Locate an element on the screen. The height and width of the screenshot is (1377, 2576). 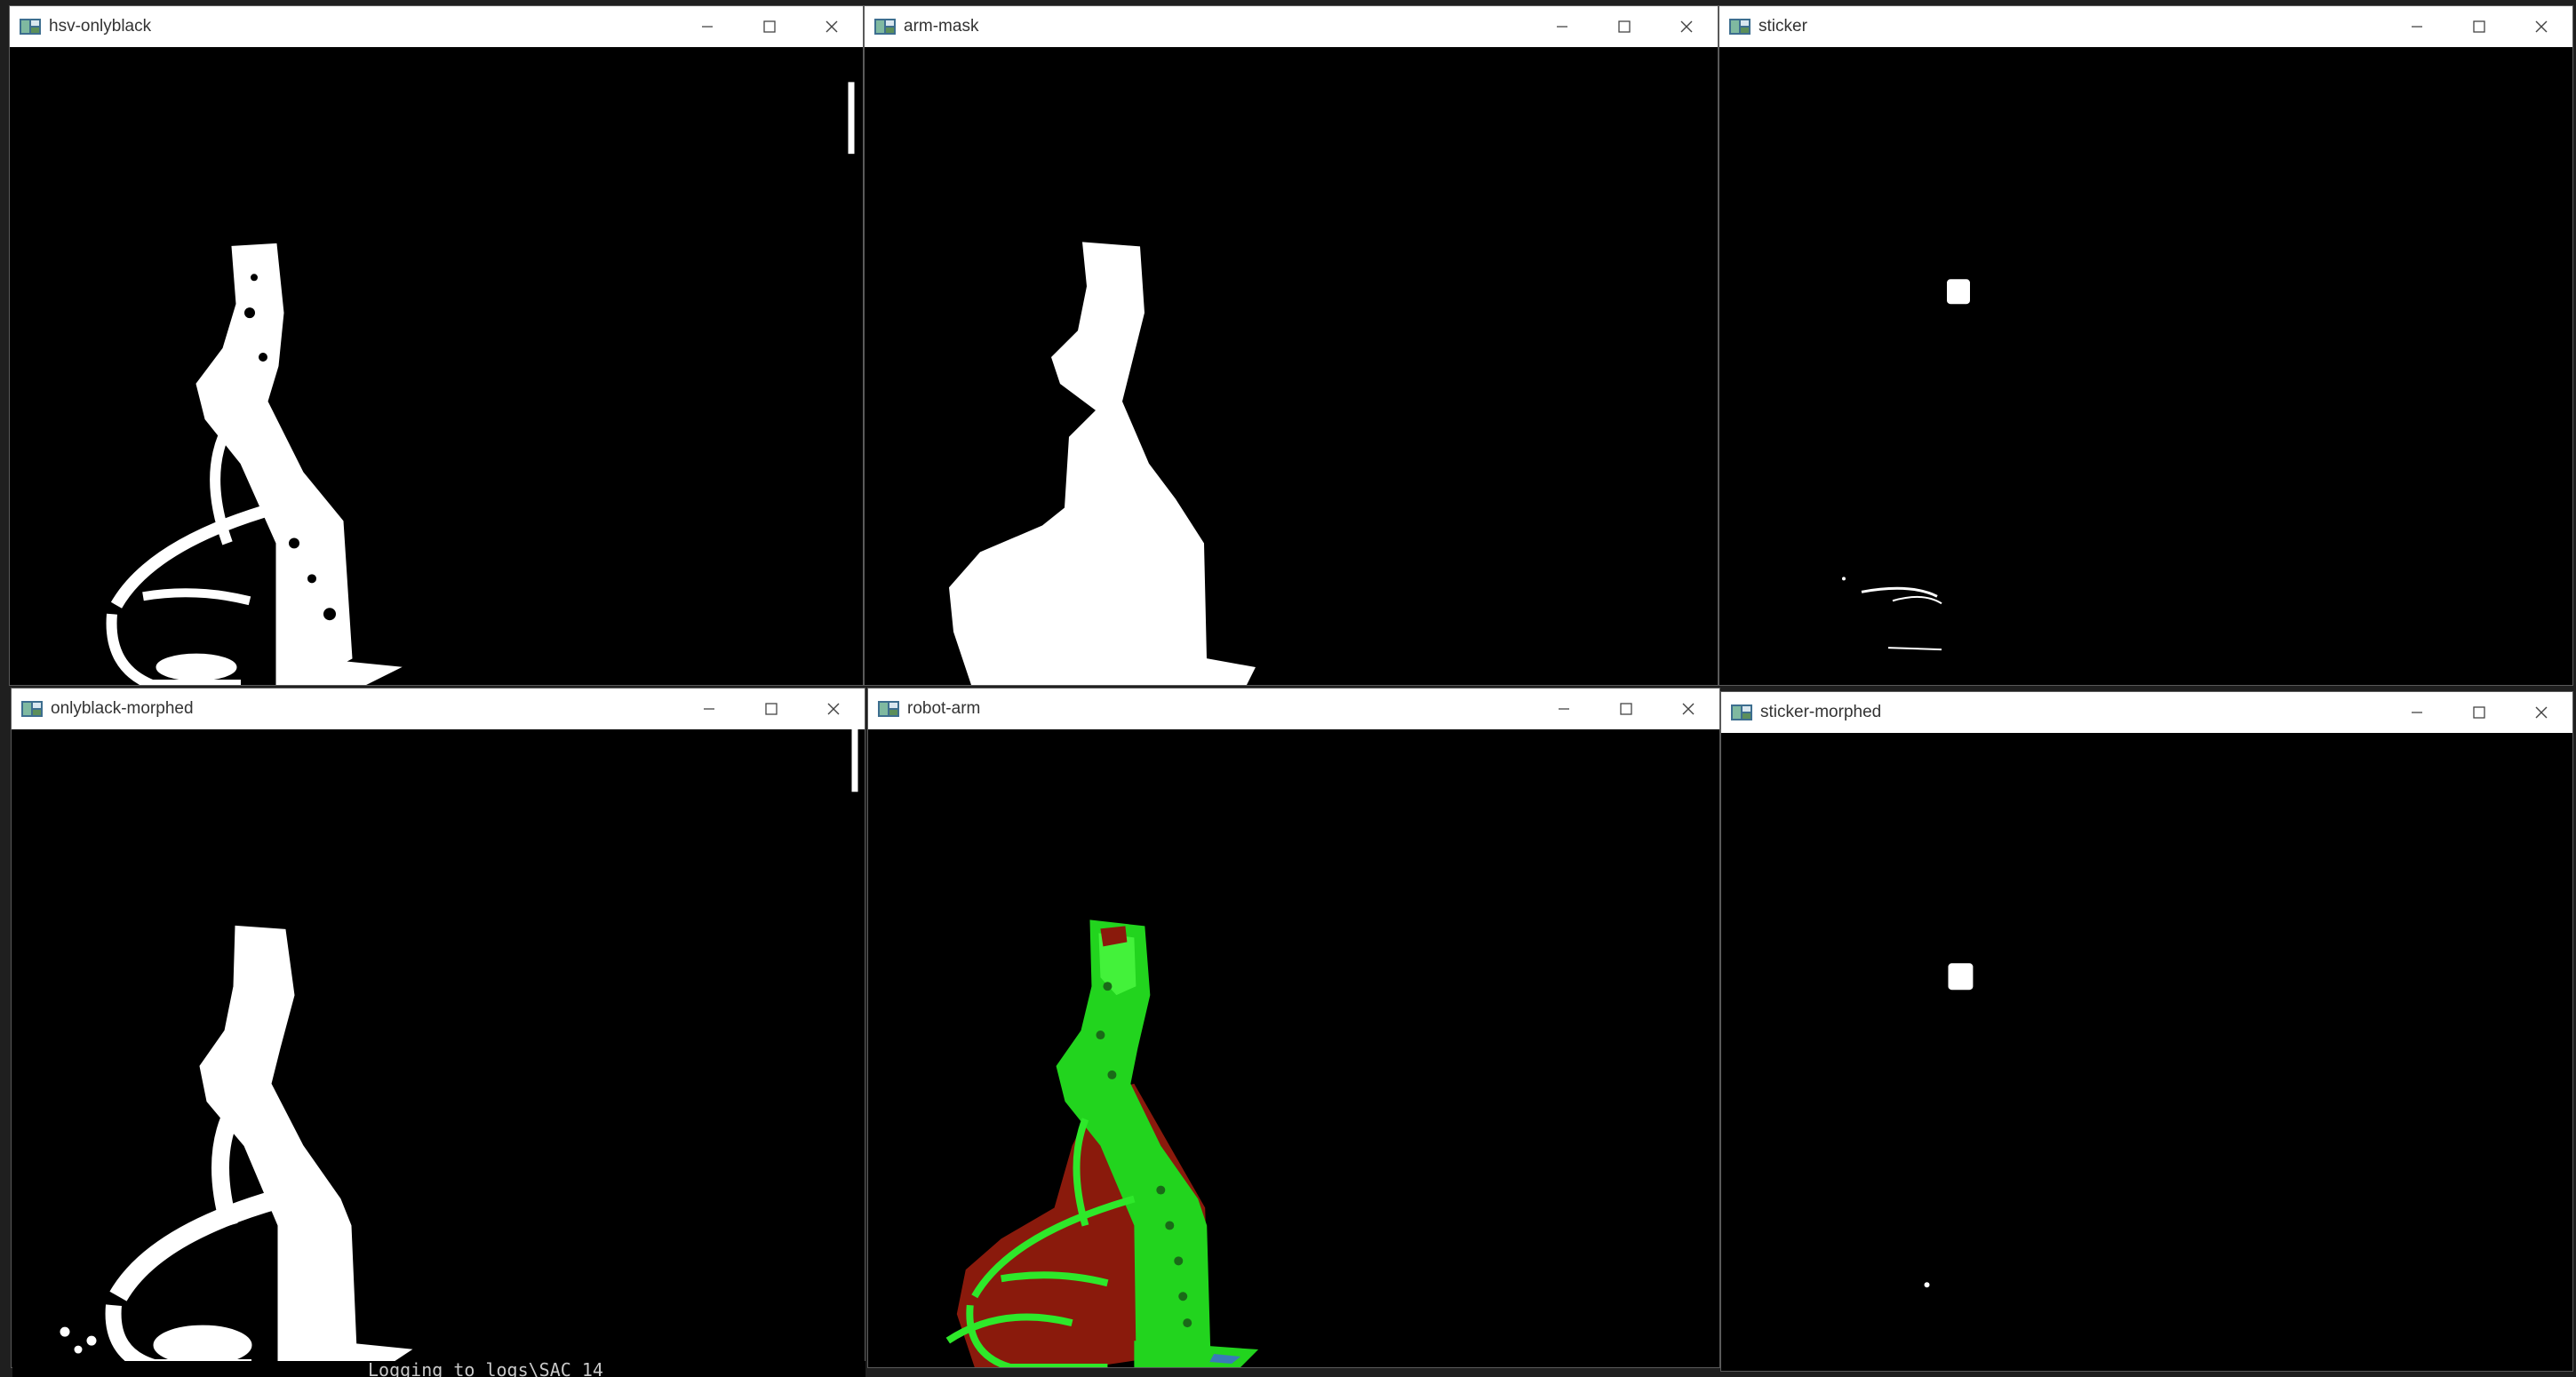
title-bar: sticker-morphed is located at coordinates (2146, 712).